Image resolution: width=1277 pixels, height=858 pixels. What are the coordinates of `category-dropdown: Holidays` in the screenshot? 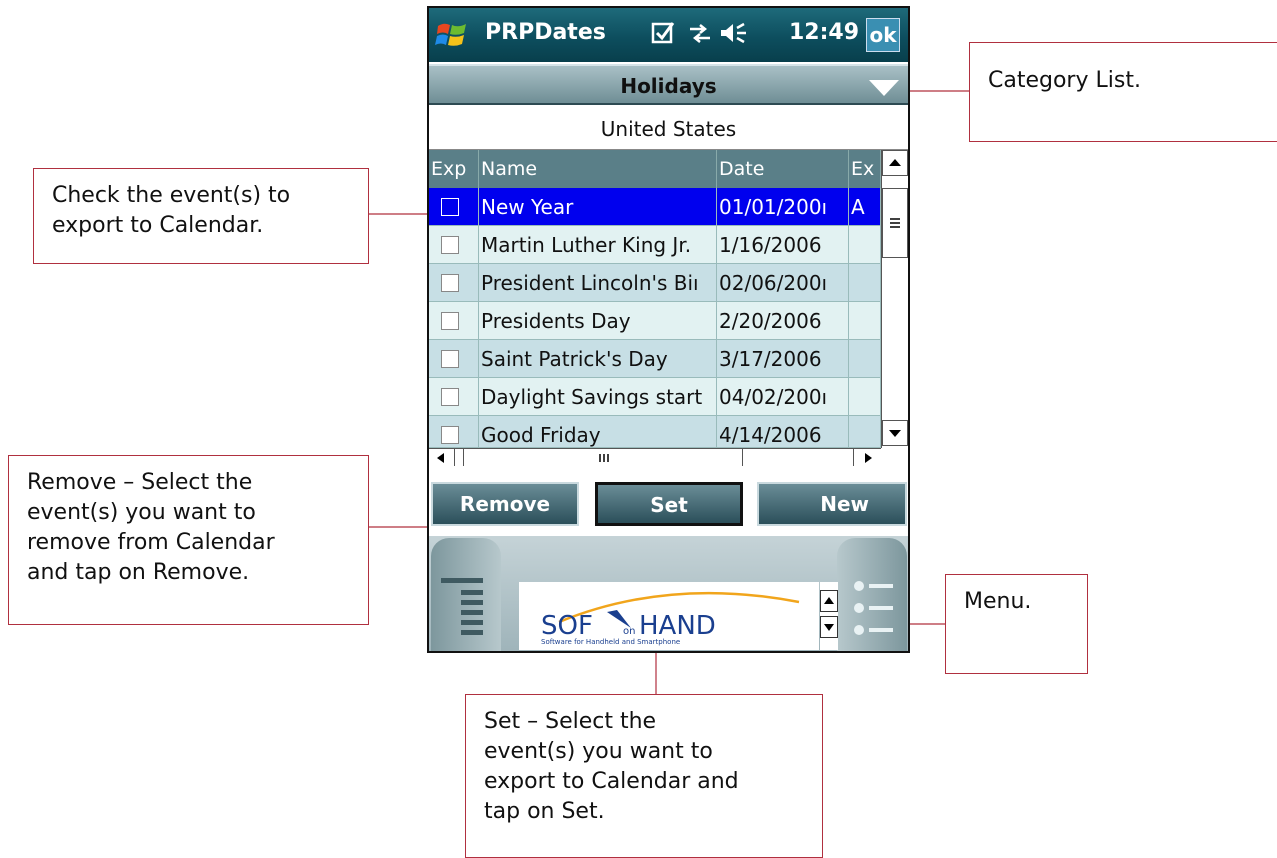 It's located at (668, 84).